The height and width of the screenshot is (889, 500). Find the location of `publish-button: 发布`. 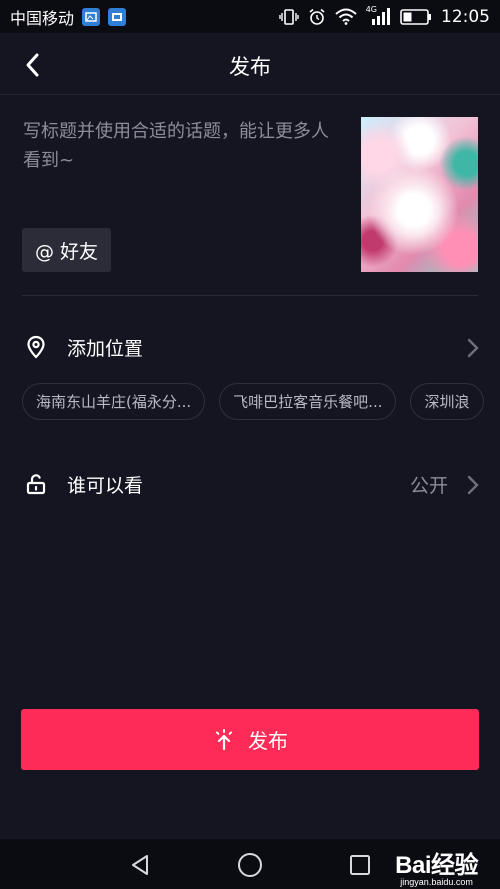

publish-button: 发布 is located at coordinates (250, 739).